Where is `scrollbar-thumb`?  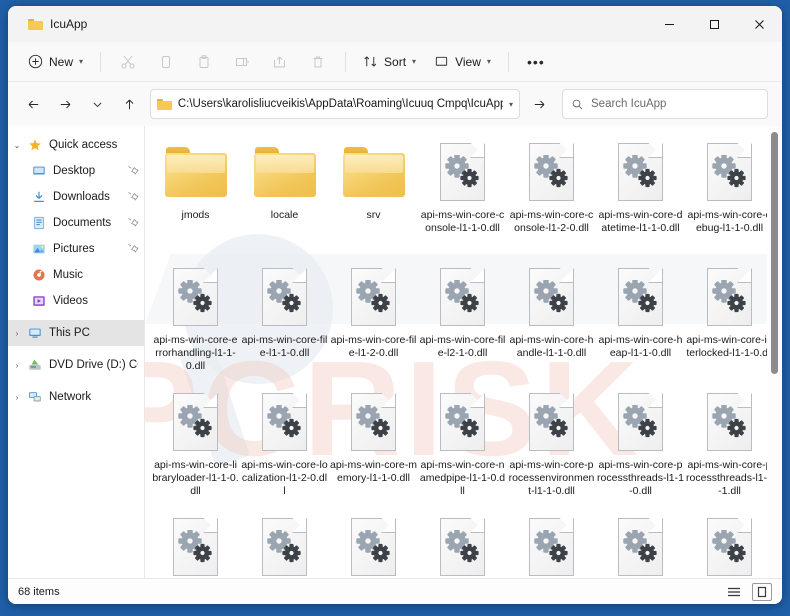
scrollbar-thumb is located at coordinates (774, 253).